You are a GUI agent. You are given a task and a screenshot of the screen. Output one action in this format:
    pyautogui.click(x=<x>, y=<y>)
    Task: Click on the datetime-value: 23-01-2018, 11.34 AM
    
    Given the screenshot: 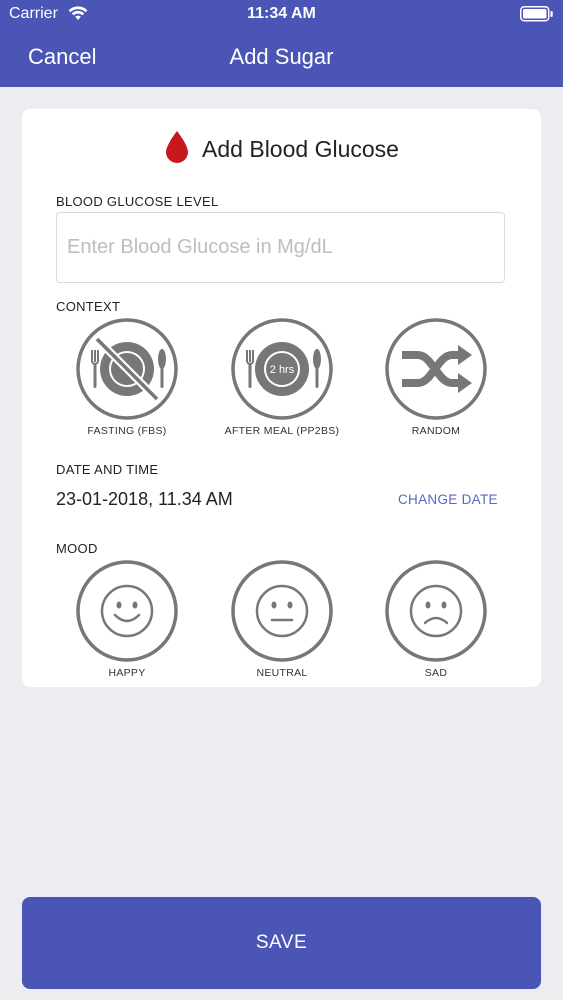 What is the action you would take?
    pyautogui.click(x=144, y=499)
    